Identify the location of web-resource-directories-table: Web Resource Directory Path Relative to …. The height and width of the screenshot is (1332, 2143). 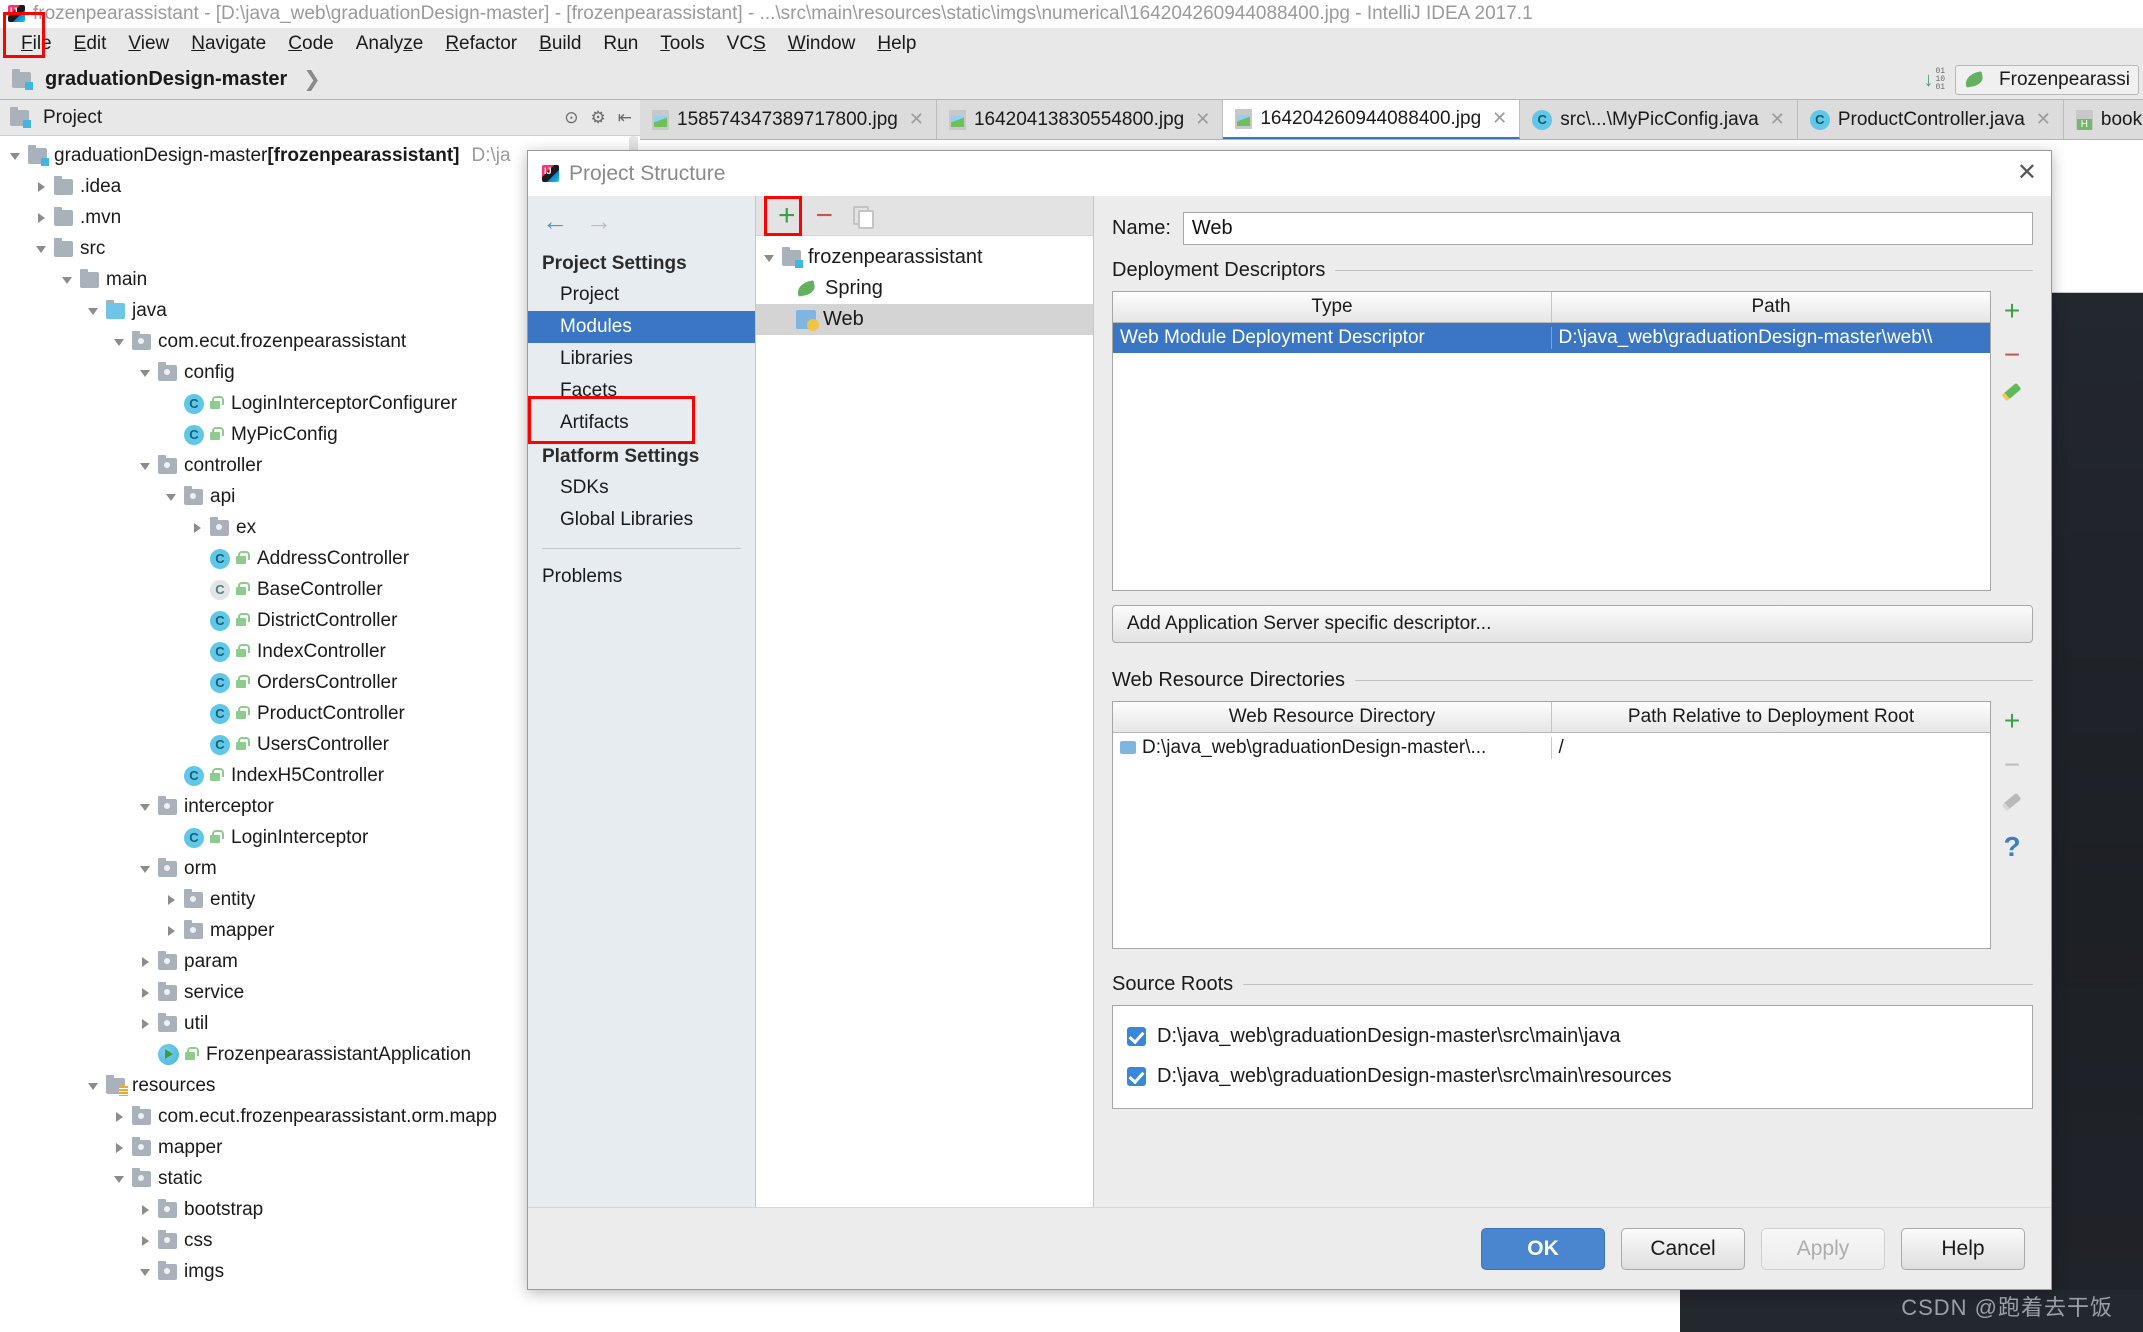
(1551, 825).